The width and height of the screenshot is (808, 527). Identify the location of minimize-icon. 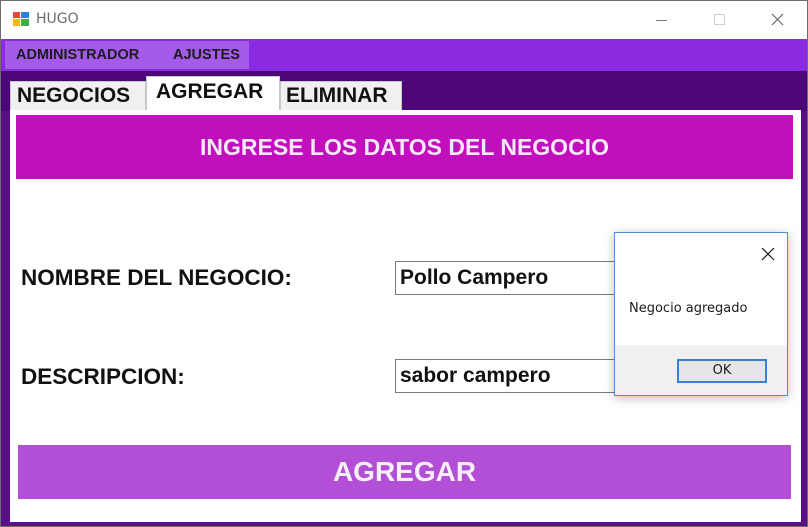
(661, 20).